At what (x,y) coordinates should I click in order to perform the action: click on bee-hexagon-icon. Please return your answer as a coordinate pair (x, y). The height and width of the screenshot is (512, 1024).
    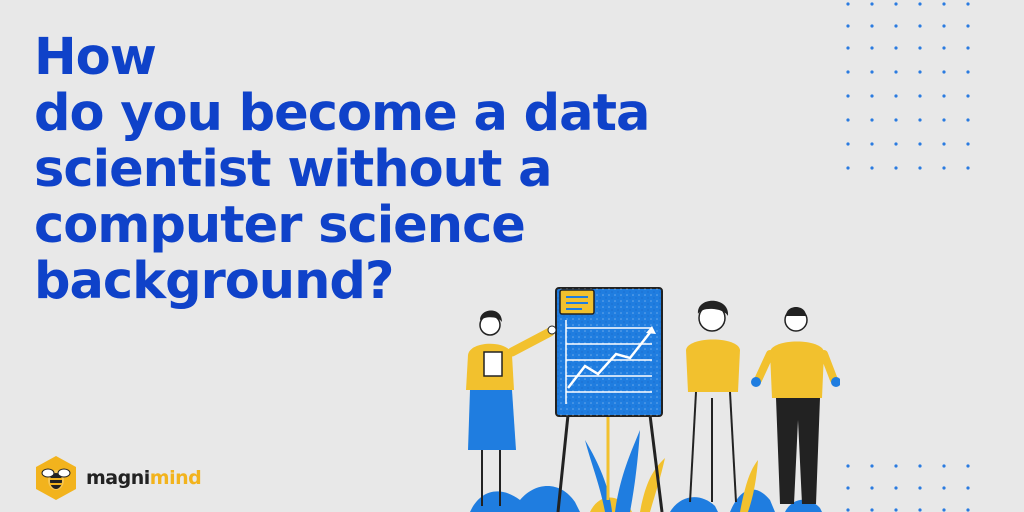
    Looking at the image, I should click on (56, 478).